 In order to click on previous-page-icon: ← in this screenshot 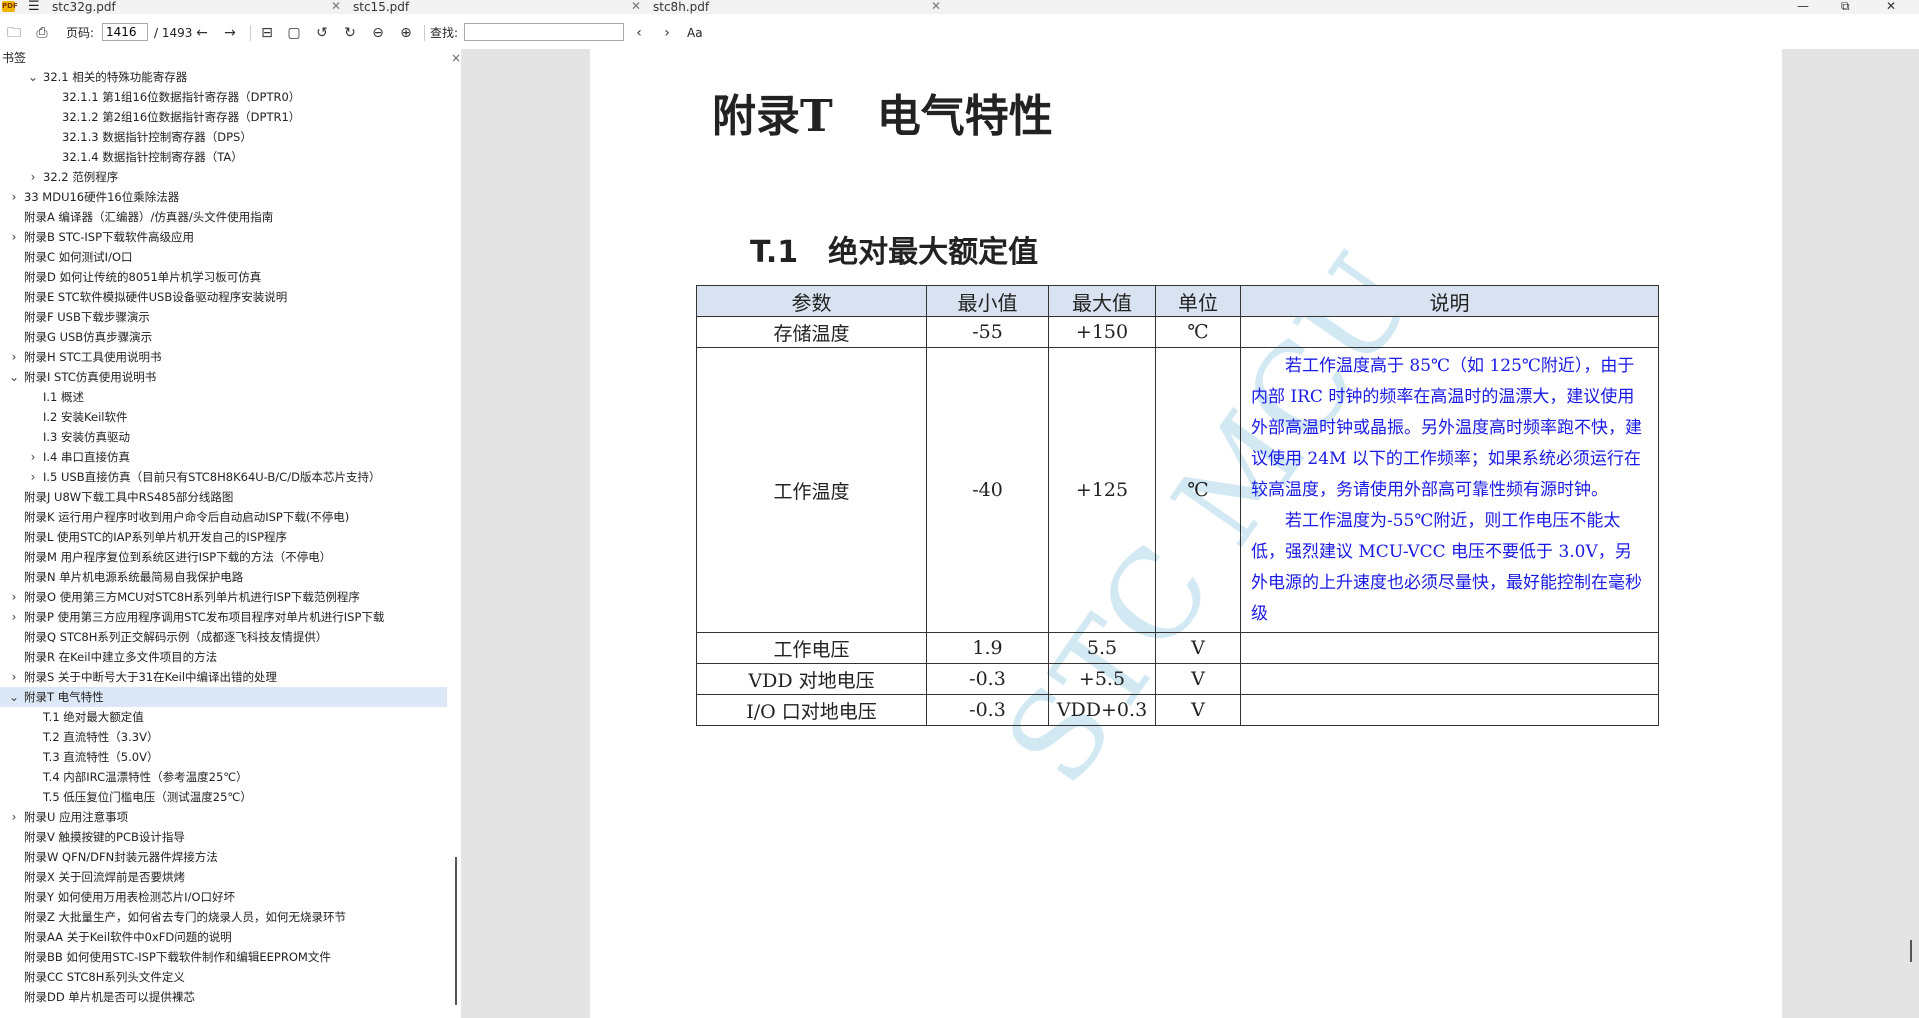, I will do `click(202, 33)`.